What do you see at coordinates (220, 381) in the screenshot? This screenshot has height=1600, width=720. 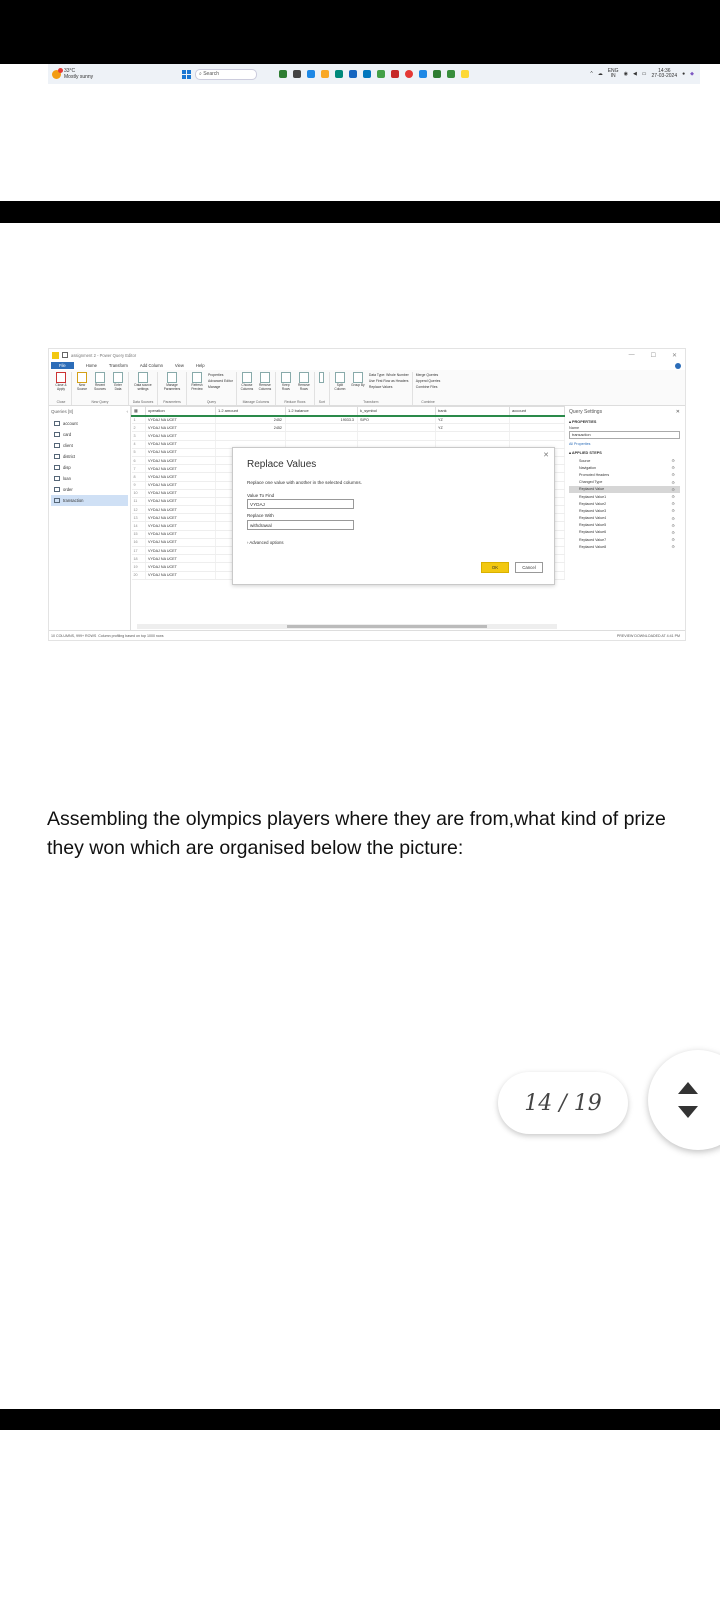 I see `advanced-editor-button: Advanced Editor` at bounding box center [220, 381].